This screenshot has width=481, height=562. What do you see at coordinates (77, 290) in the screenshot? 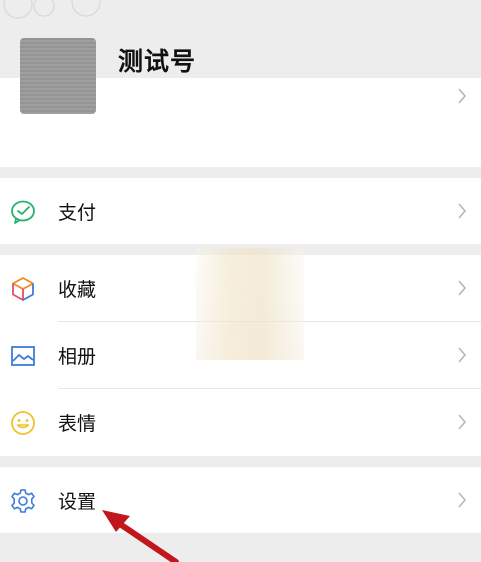
I see `menu-item-favorites-label: 收藏` at bounding box center [77, 290].